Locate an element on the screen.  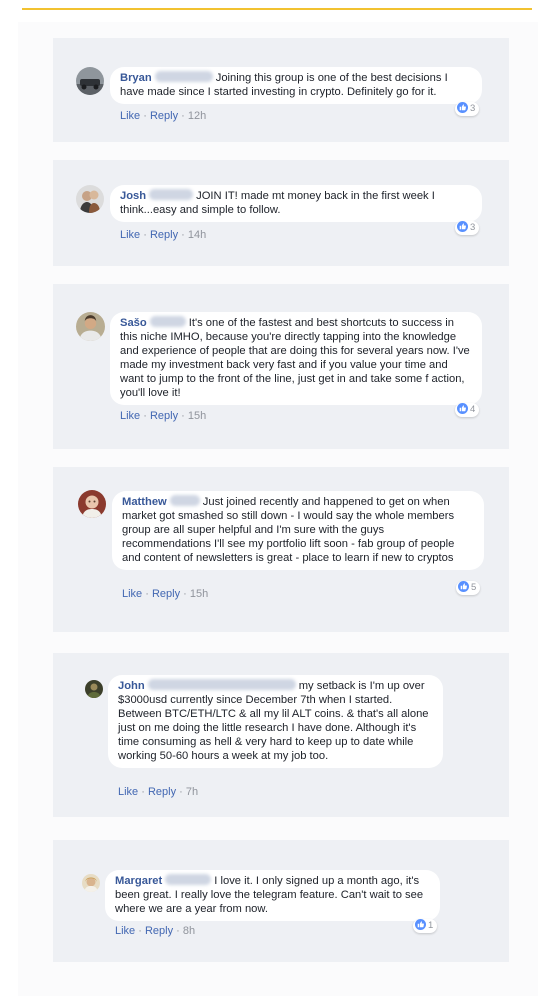
commenter-name: John is located at coordinates (131, 686).